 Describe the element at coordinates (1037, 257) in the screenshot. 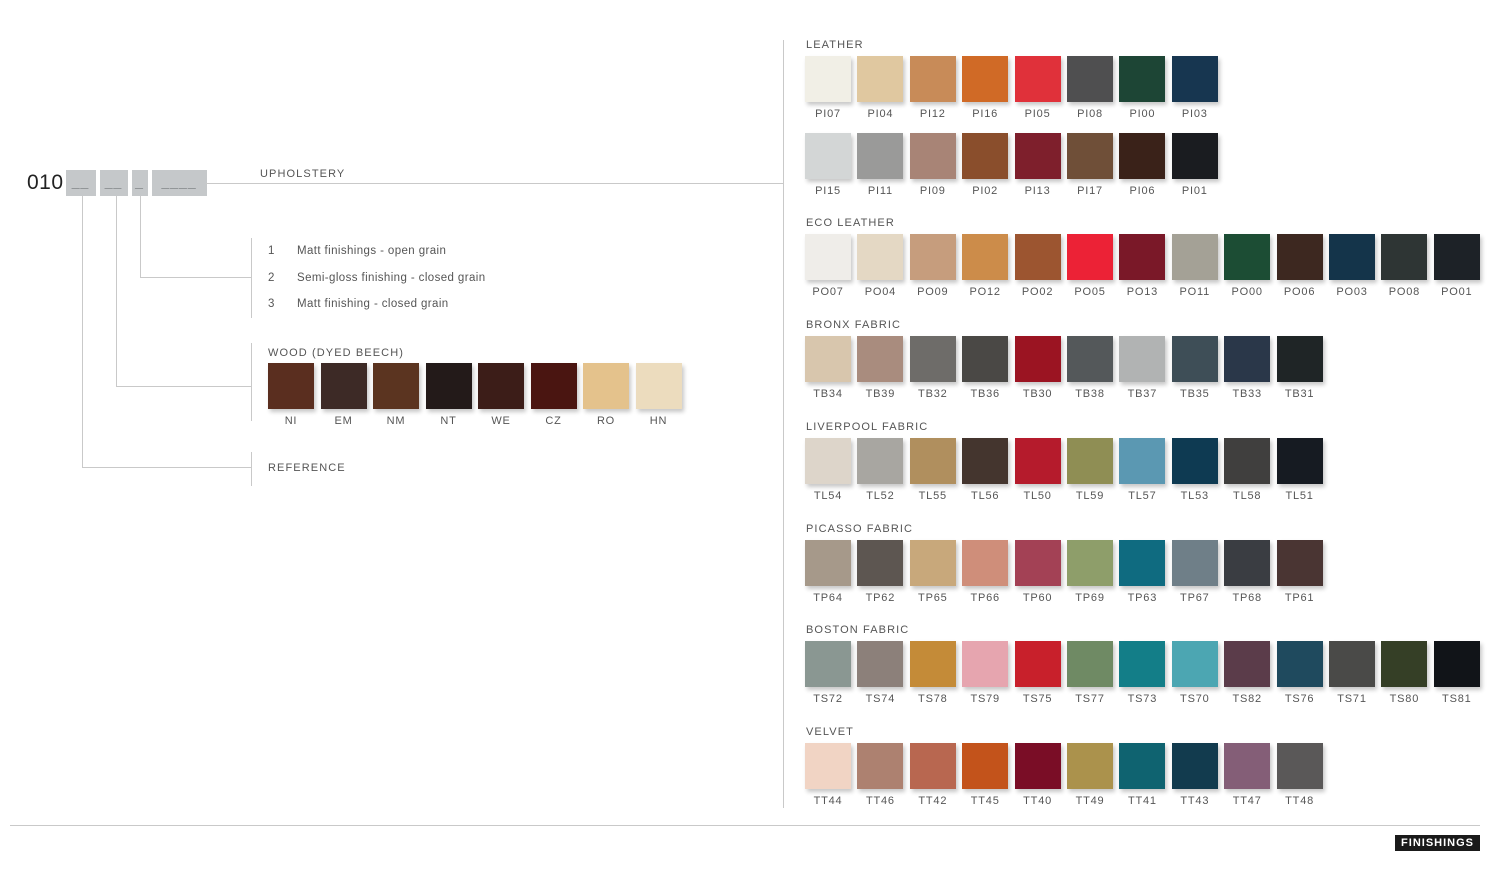

I see `swatch-po02` at that location.